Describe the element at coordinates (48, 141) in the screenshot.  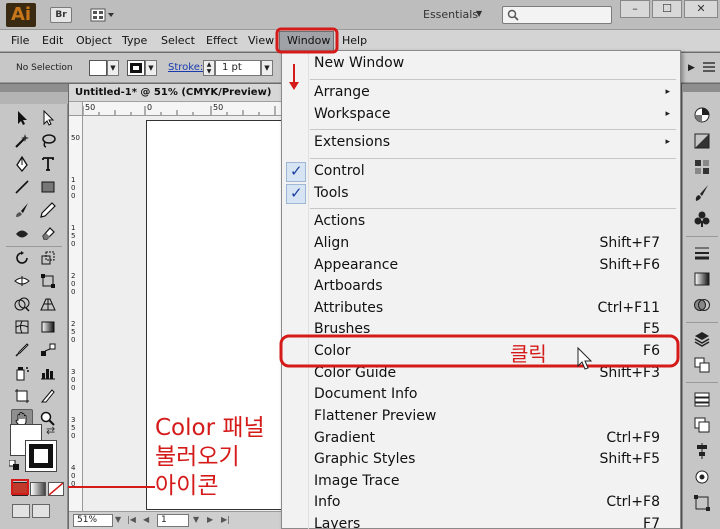
I see `lasso-tool-icon` at that location.